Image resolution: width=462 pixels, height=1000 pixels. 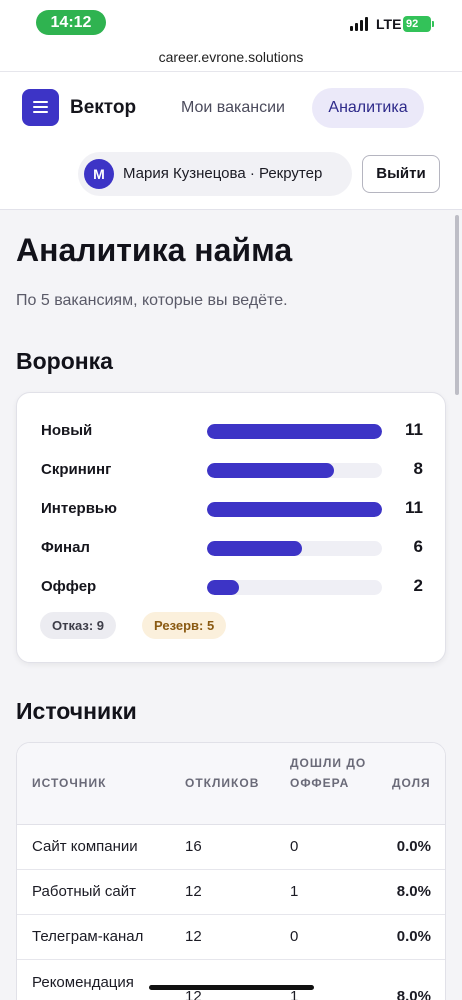 What do you see at coordinates (65, 547) in the screenshot?
I see `funnel-stage-label: Финал` at bounding box center [65, 547].